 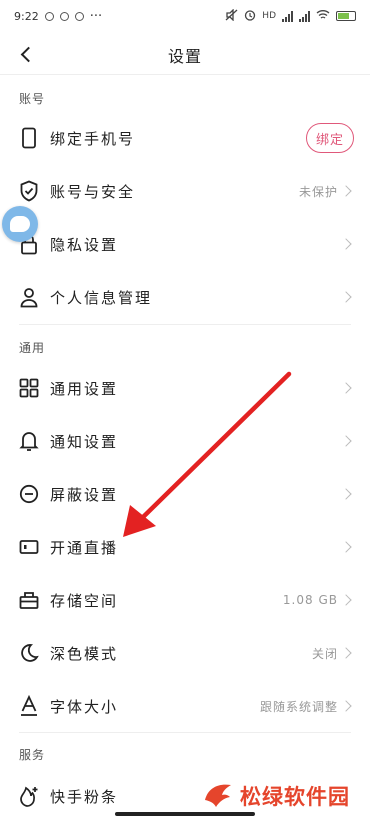 I want to click on watermark: 松绿软件园, so click(x=276, y=796).